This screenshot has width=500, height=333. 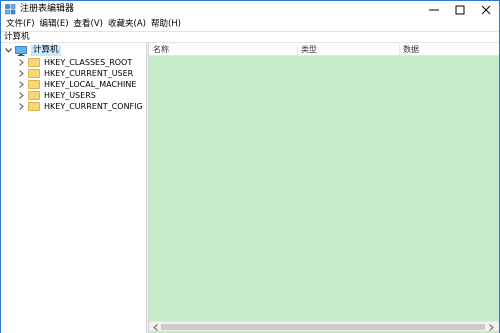 I want to click on menu-view: 查看(V), so click(x=88, y=24).